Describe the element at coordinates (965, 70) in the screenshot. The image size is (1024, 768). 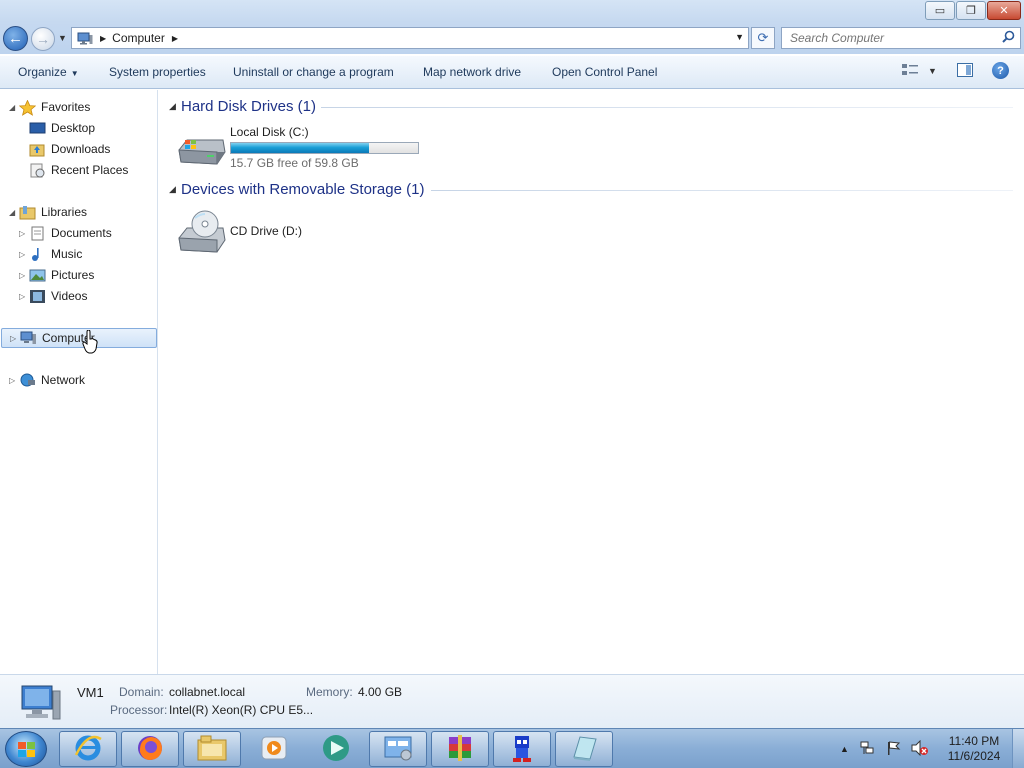
I see `preview-pane-icon` at that location.